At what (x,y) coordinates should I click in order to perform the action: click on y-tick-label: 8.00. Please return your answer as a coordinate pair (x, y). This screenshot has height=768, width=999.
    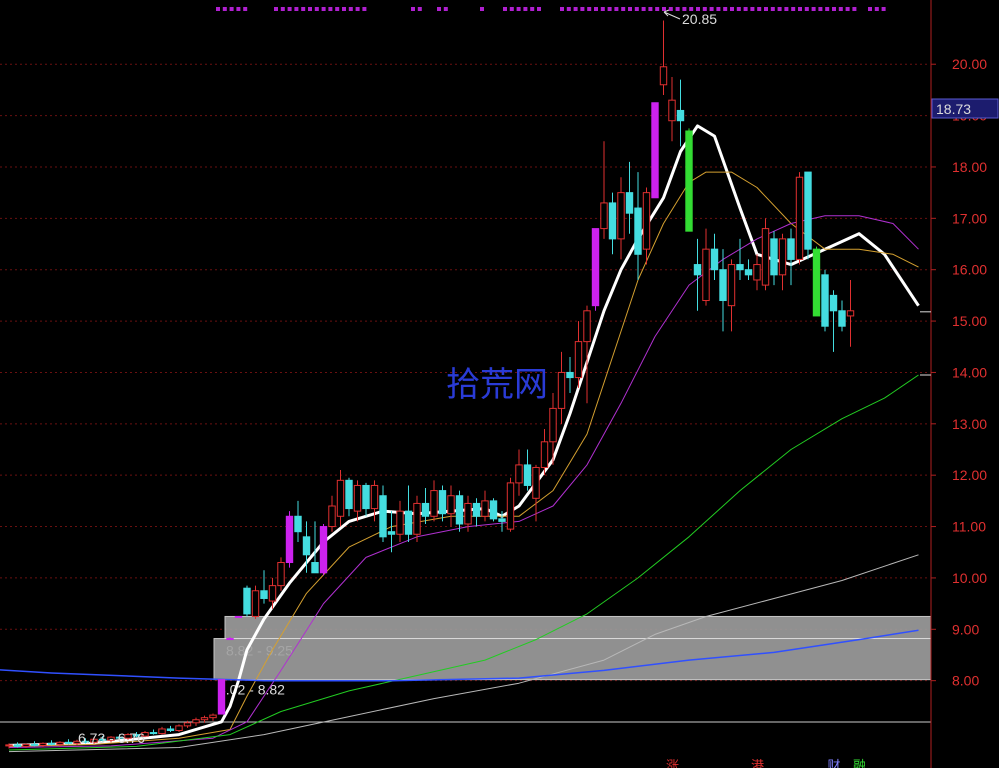
    Looking at the image, I should click on (965, 681).